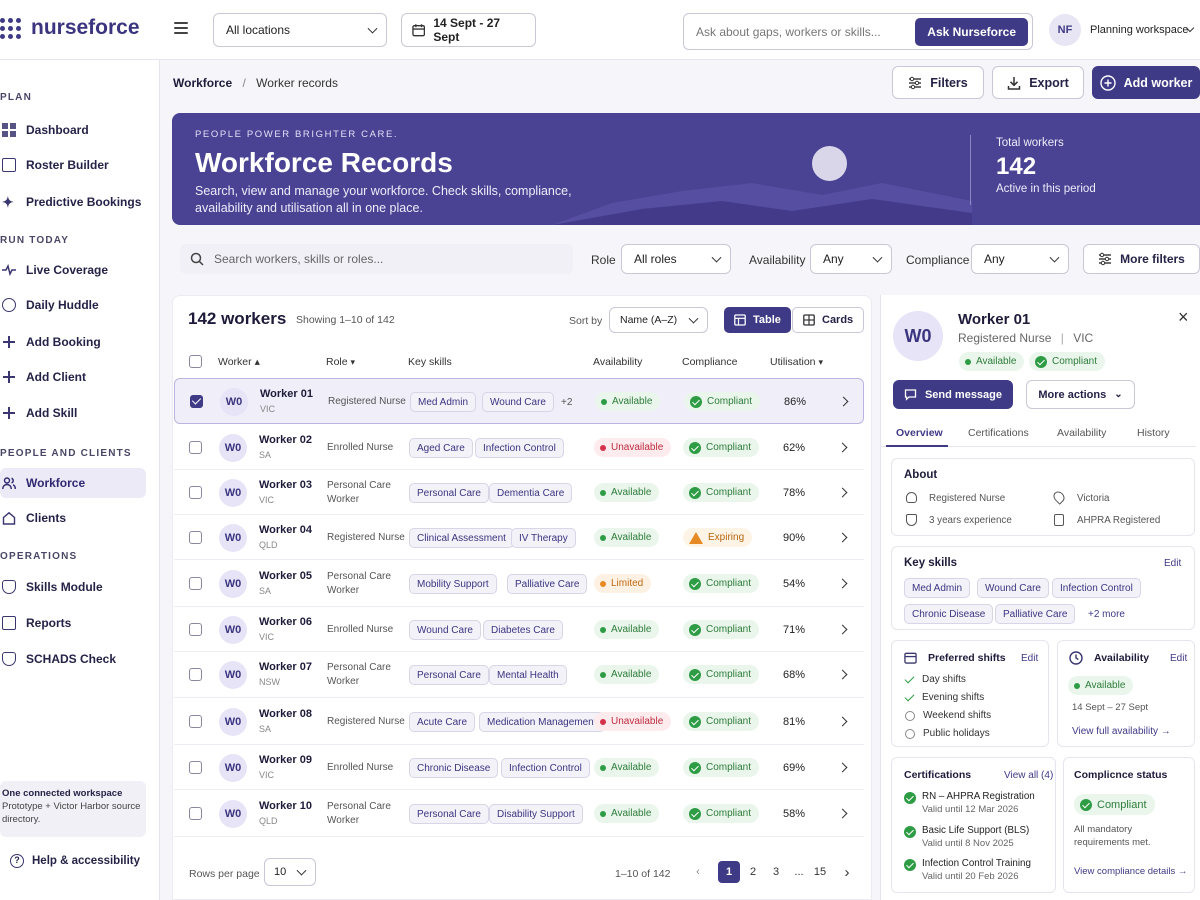 Image resolution: width=1200 pixels, height=900 pixels. Describe the element at coordinates (1141, 259) in the screenshot. I see `more-filters-button: More filters` at that location.